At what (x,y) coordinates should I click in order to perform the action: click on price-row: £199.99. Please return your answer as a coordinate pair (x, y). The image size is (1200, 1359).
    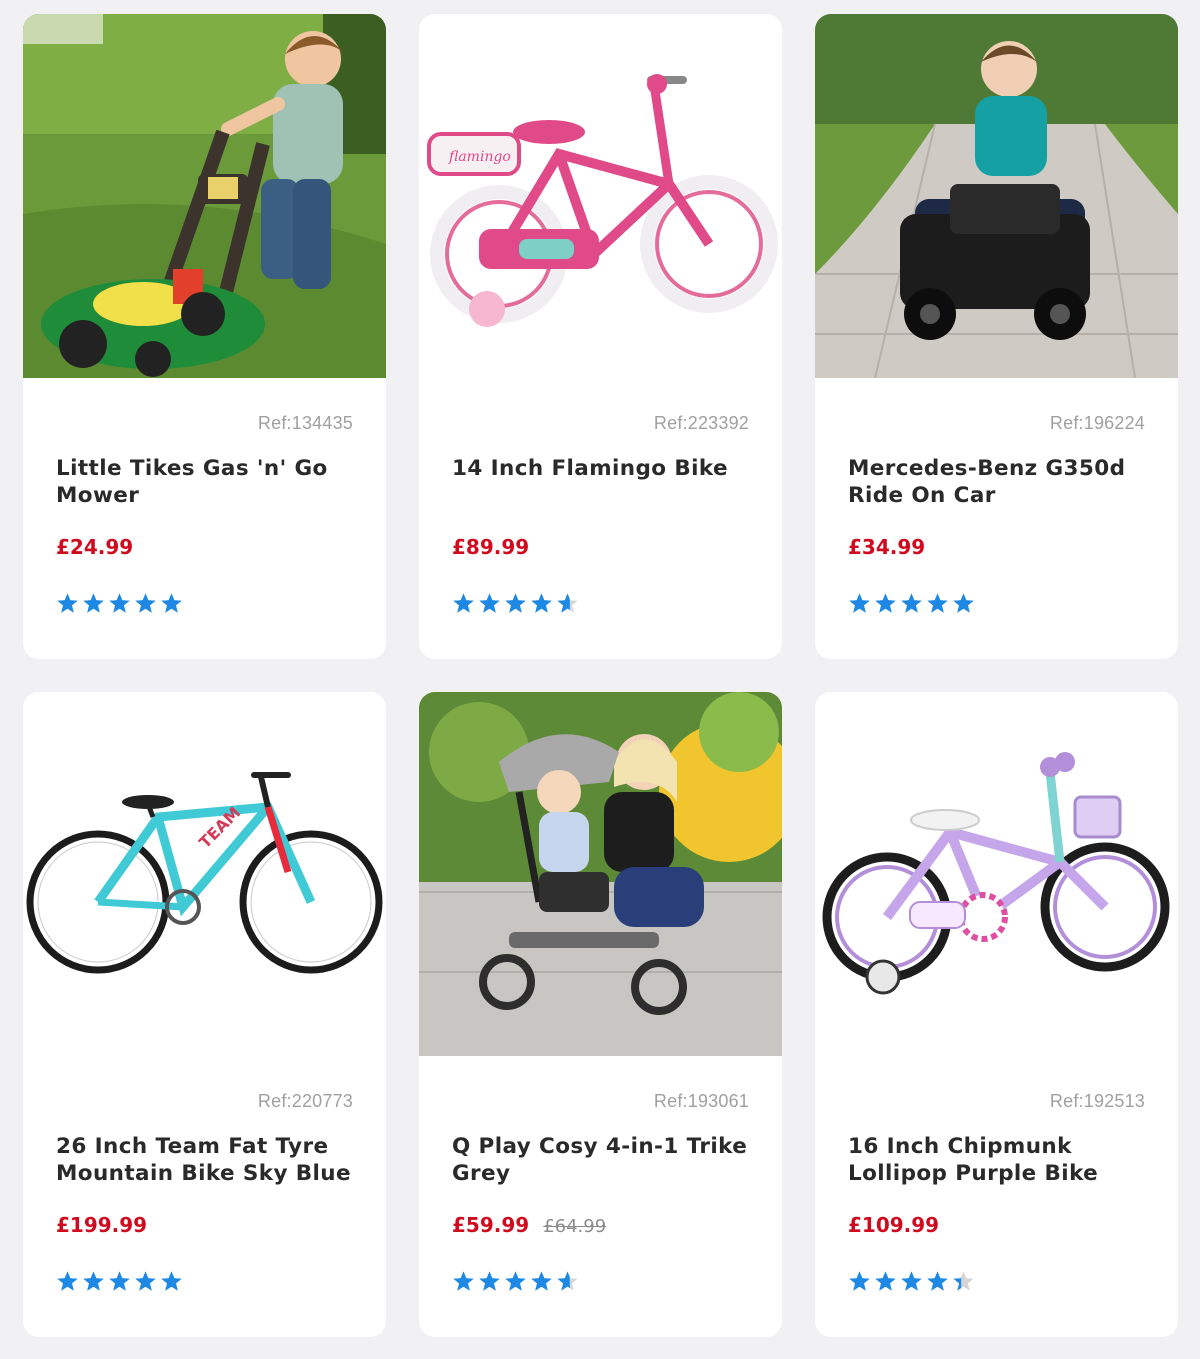
    Looking at the image, I should click on (108, 1225).